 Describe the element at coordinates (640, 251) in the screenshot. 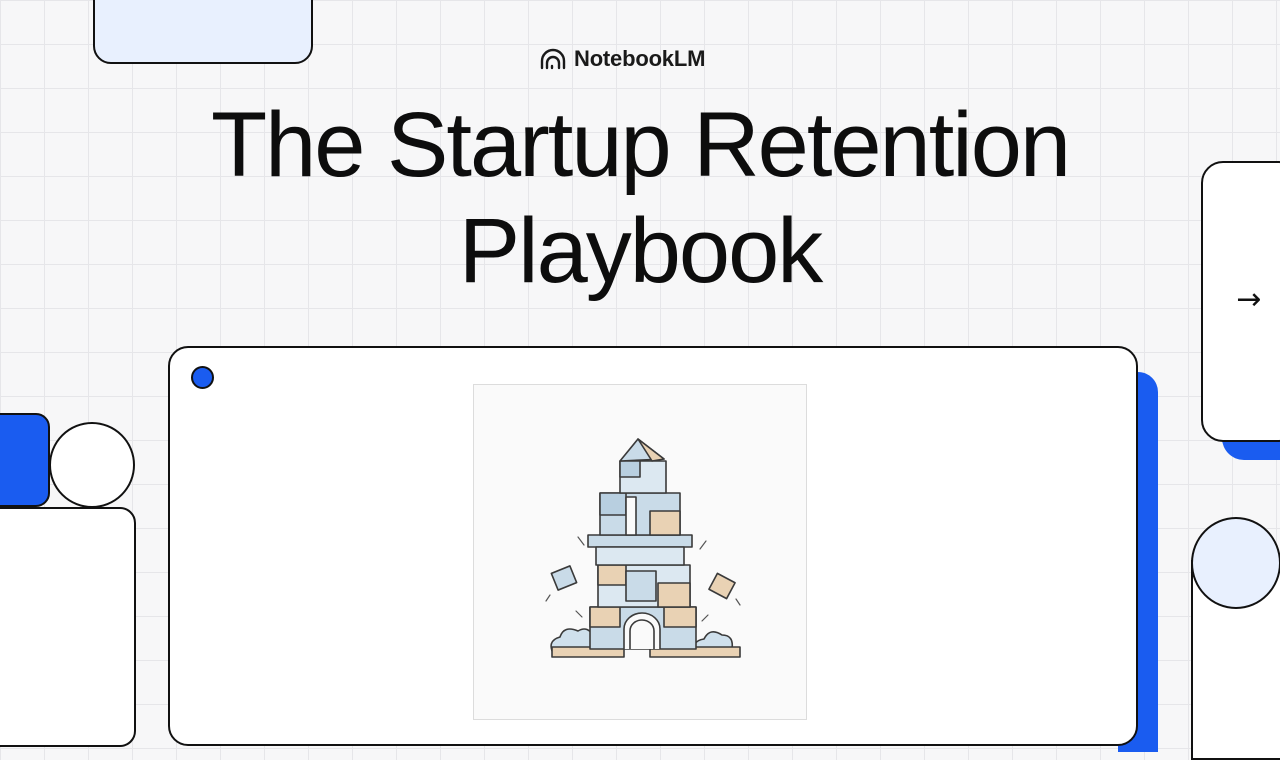

I see `title-line-2: Playbook` at that location.